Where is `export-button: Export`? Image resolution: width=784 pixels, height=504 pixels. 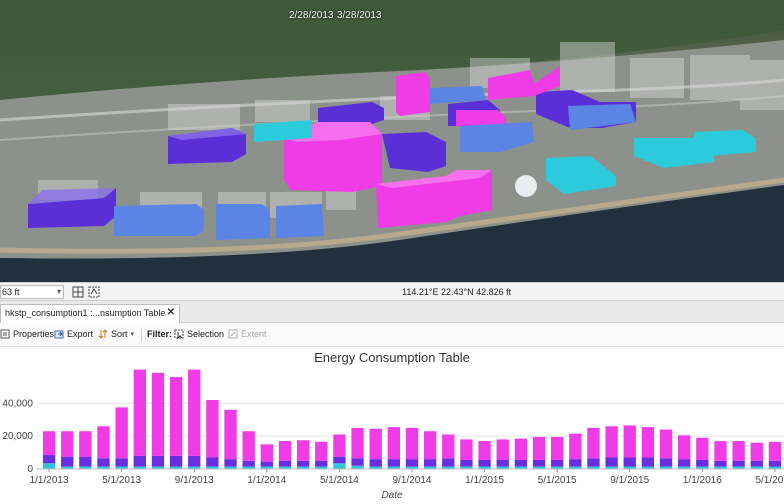 export-button: Export is located at coordinates (73, 334).